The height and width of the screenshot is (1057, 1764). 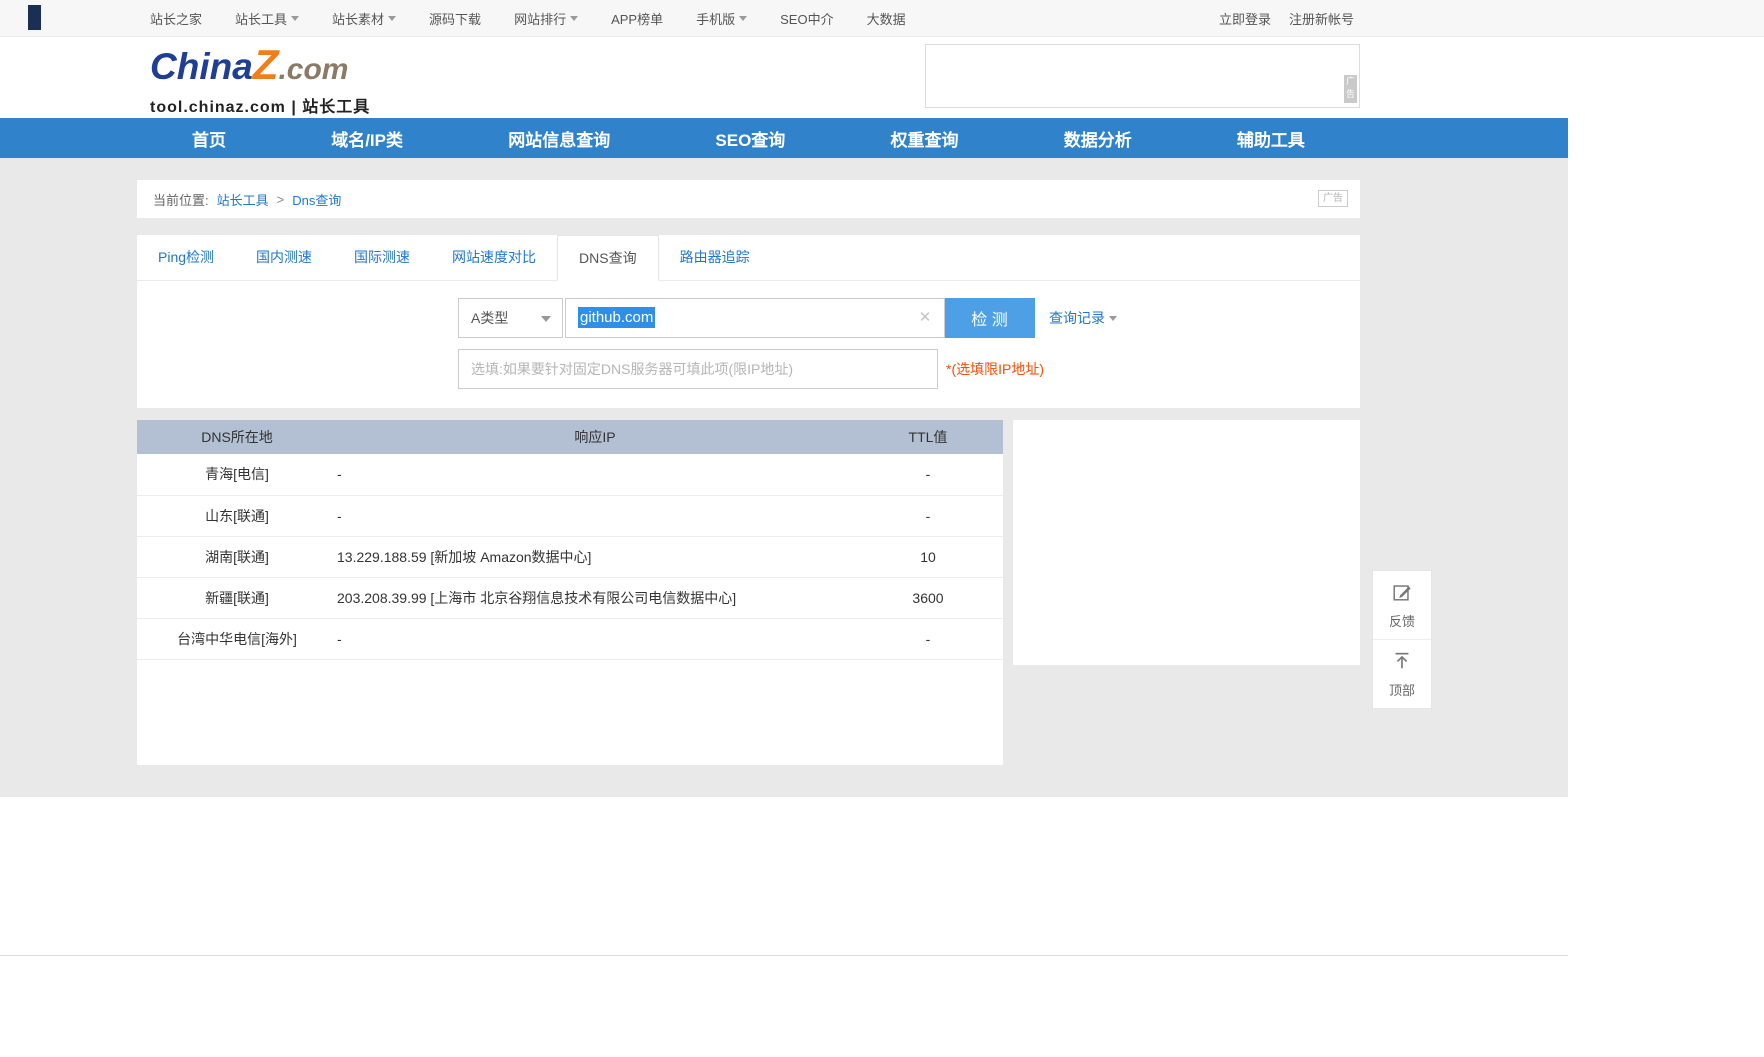 What do you see at coordinates (243, 199) in the screenshot?
I see `breadcrumb-root-link: 站长工具` at bounding box center [243, 199].